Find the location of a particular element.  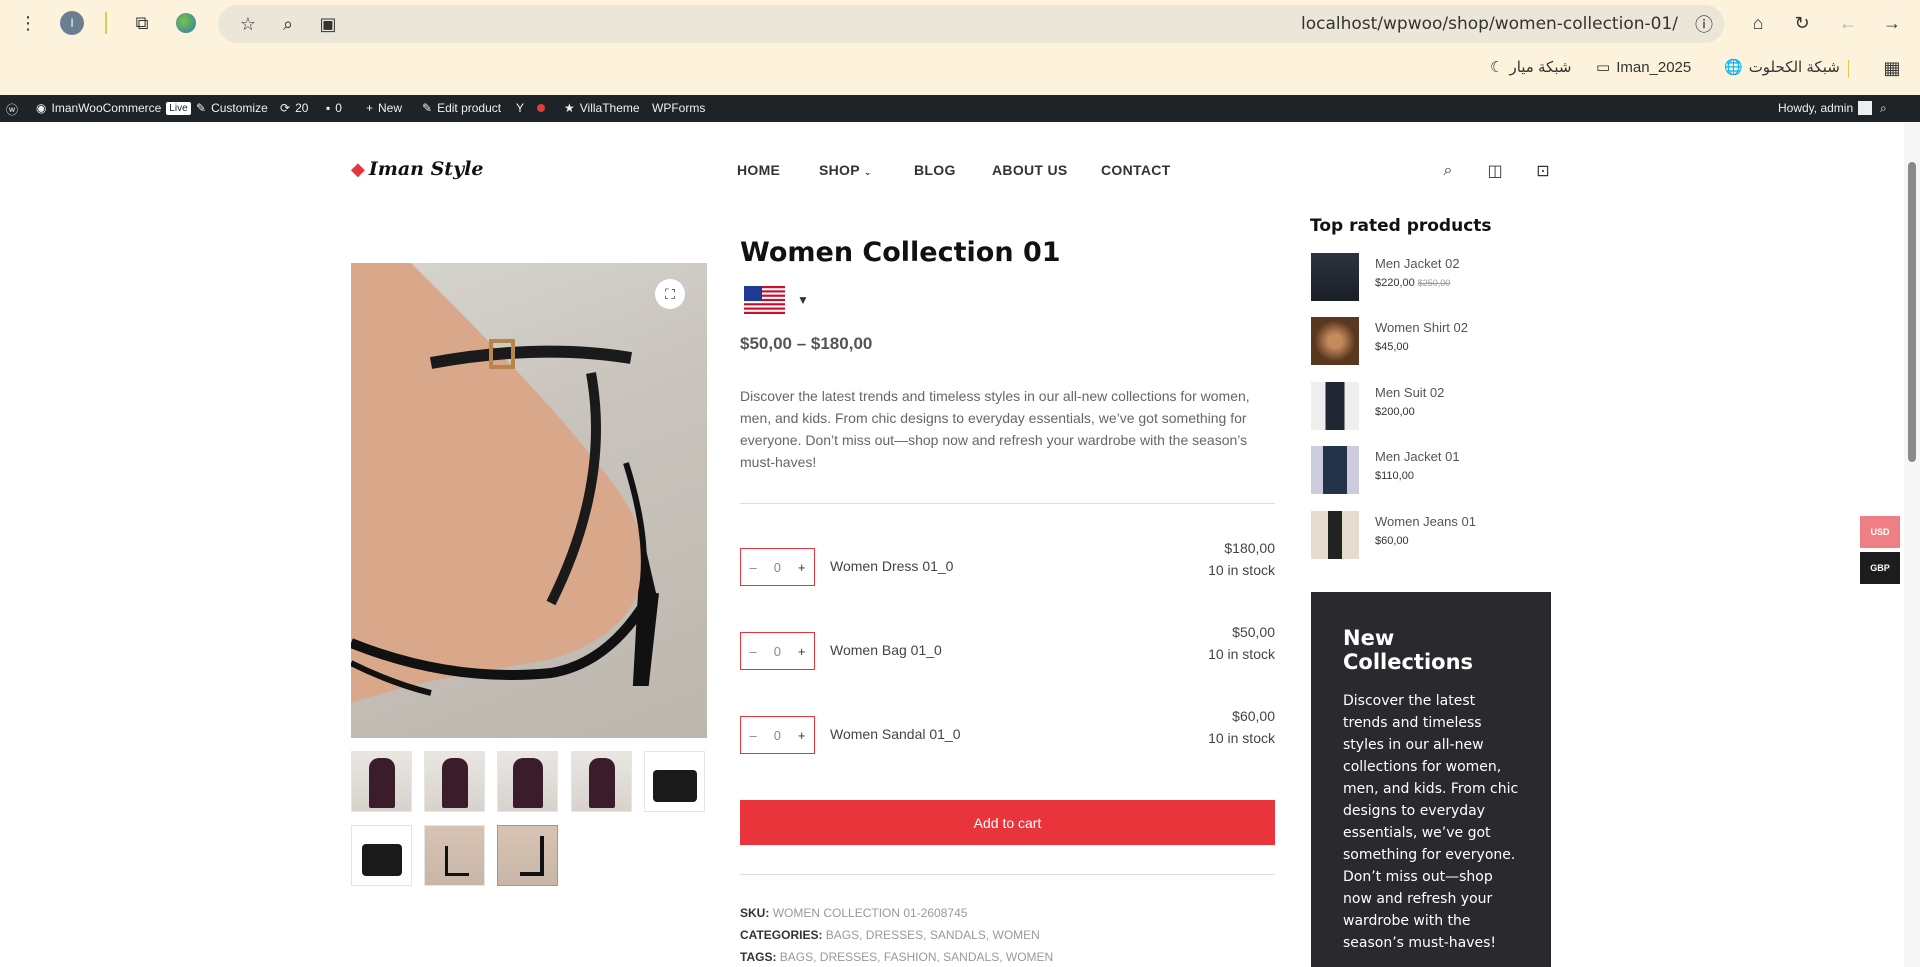

product-name: Men Suit 02 is located at coordinates (1409, 392).